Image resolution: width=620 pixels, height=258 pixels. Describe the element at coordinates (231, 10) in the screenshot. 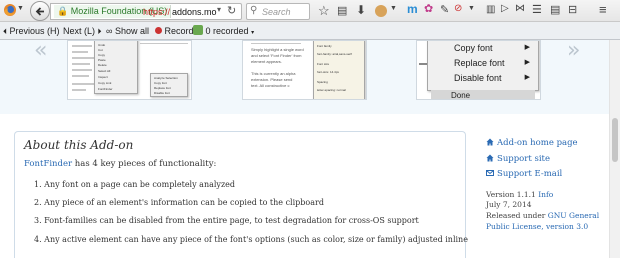

I see `reload-icon: ↻` at that location.